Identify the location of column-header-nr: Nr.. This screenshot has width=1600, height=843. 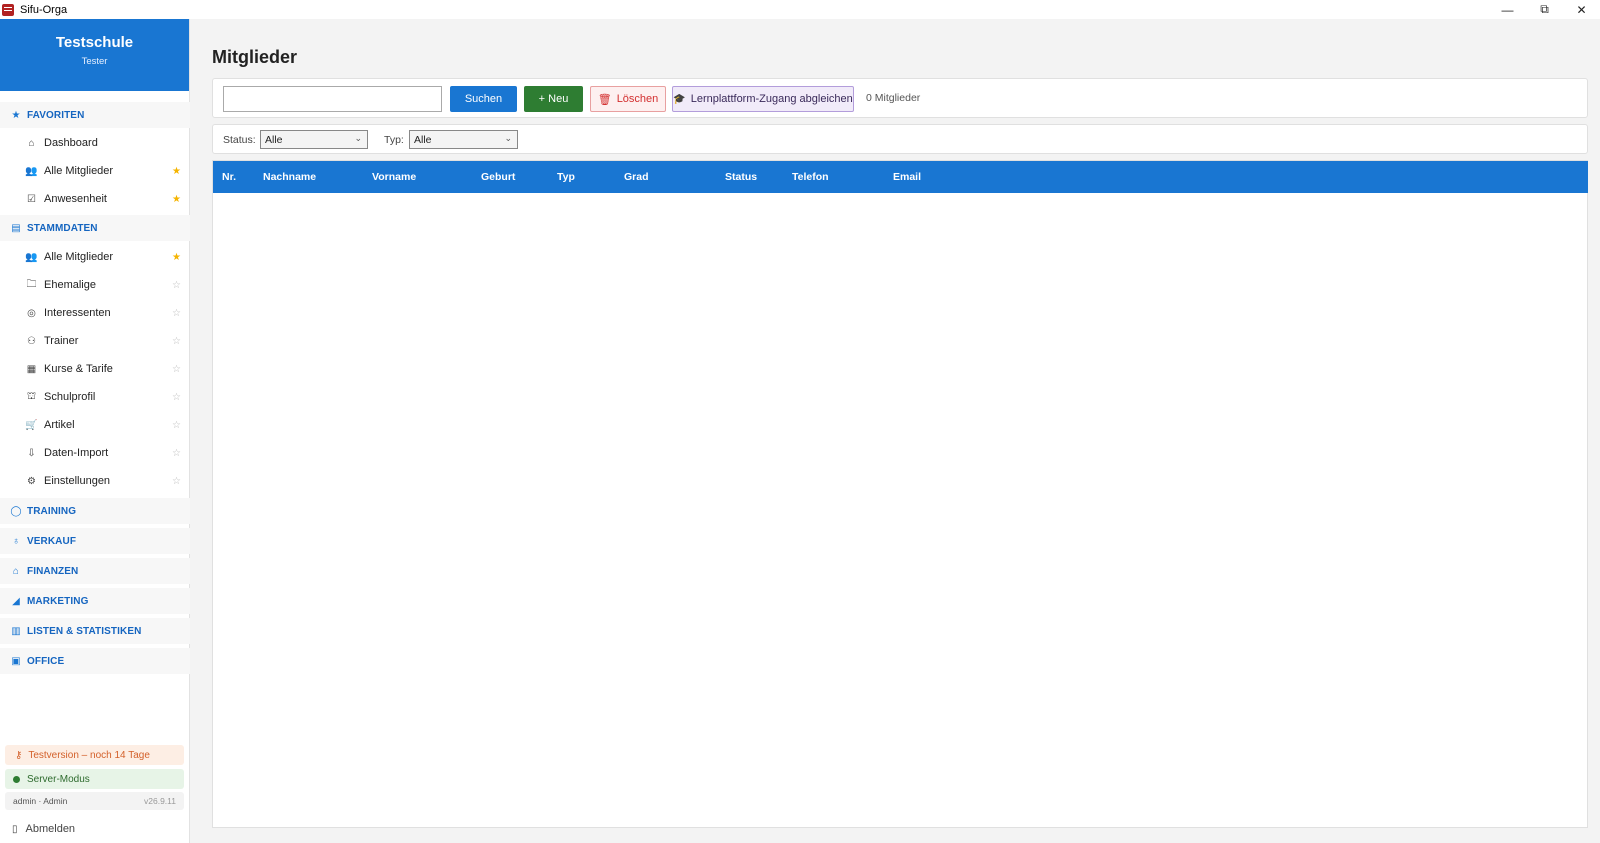
(229, 177).